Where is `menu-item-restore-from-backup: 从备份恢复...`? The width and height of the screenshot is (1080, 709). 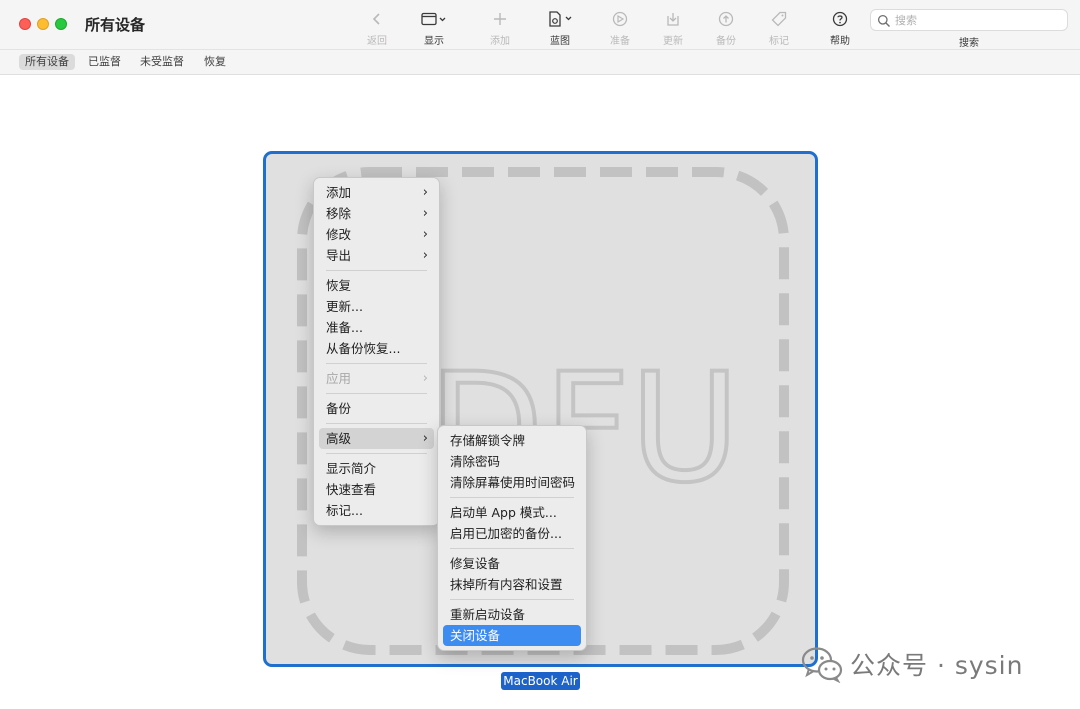 menu-item-restore-from-backup: 从备份恢复... is located at coordinates (376, 348).